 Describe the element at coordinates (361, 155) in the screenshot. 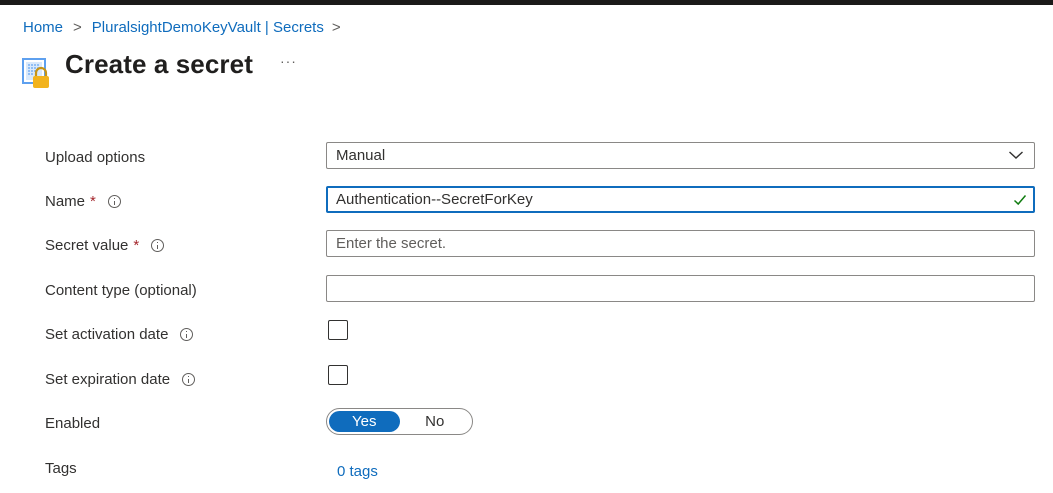

I see `upload-options-value: Manual` at that location.